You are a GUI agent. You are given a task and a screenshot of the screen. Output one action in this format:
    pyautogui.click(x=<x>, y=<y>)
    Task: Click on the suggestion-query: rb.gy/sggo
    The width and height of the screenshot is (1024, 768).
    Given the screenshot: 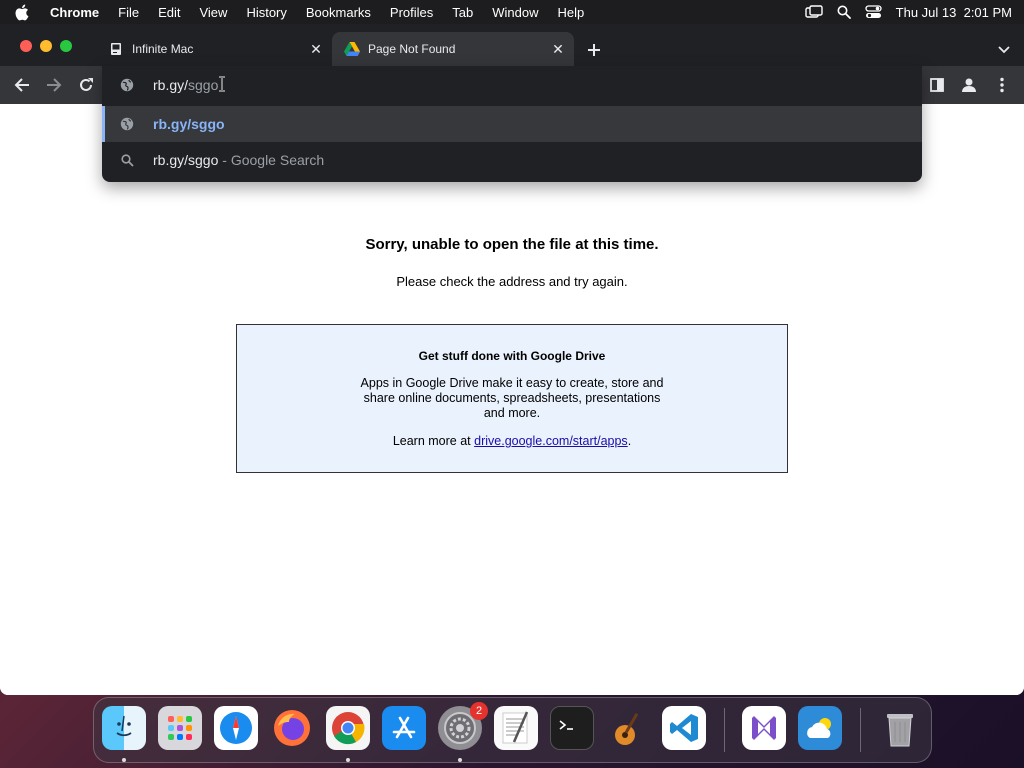 What is the action you would take?
    pyautogui.click(x=186, y=160)
    